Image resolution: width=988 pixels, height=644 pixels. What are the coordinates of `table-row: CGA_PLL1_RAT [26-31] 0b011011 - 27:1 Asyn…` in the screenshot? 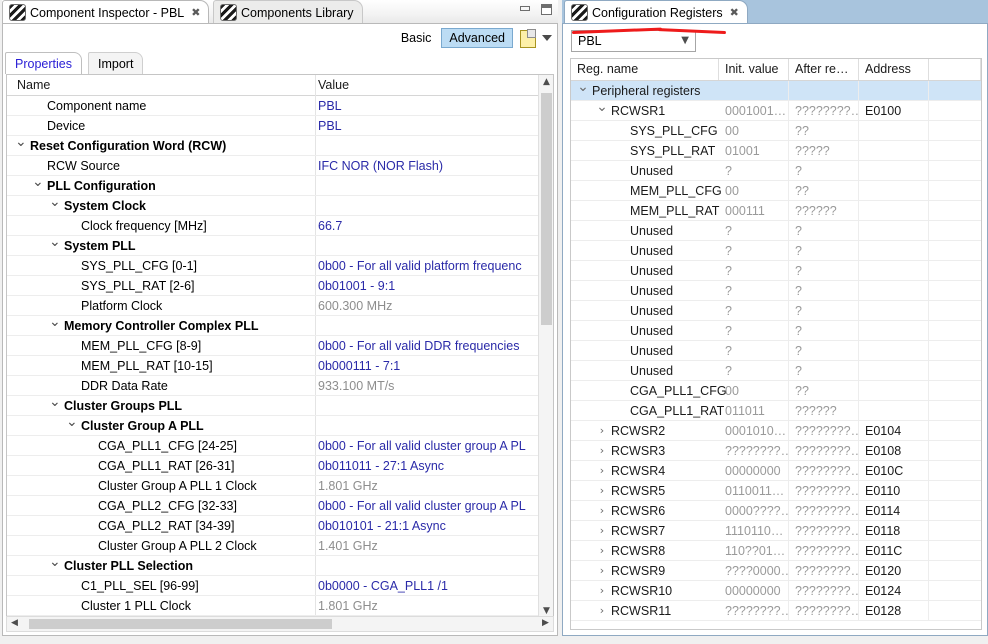 It's located at (280, 466).